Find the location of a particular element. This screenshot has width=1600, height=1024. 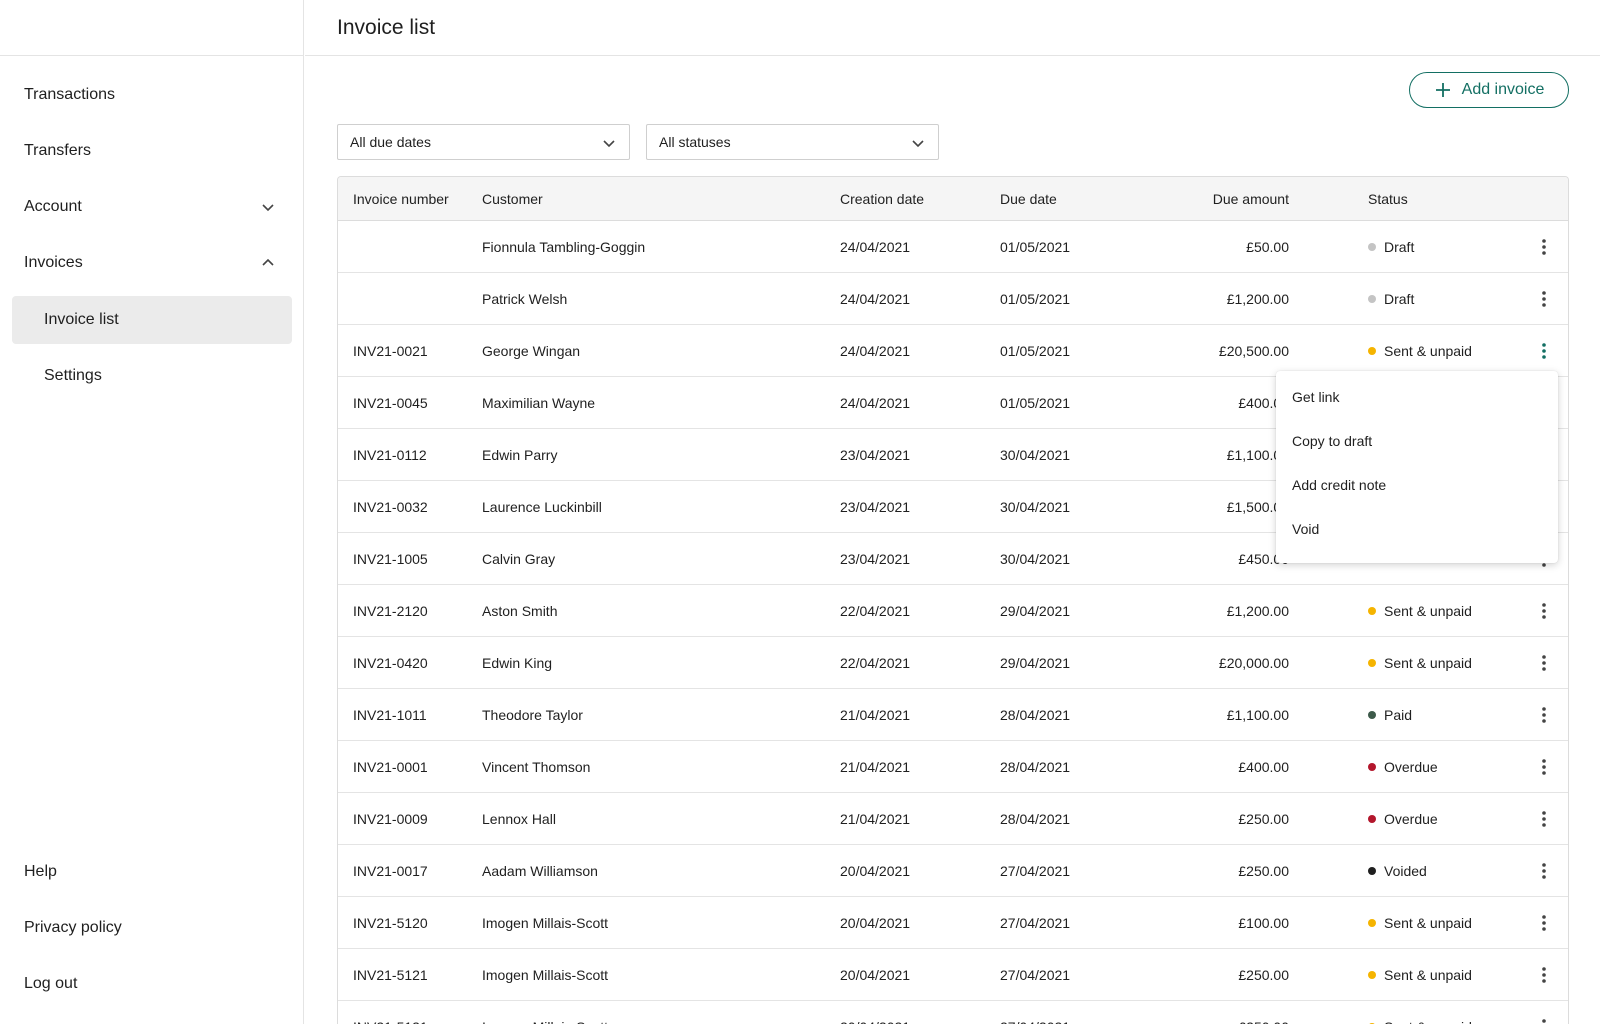

column-header-status: Status is located at coordinates (1388, 198).